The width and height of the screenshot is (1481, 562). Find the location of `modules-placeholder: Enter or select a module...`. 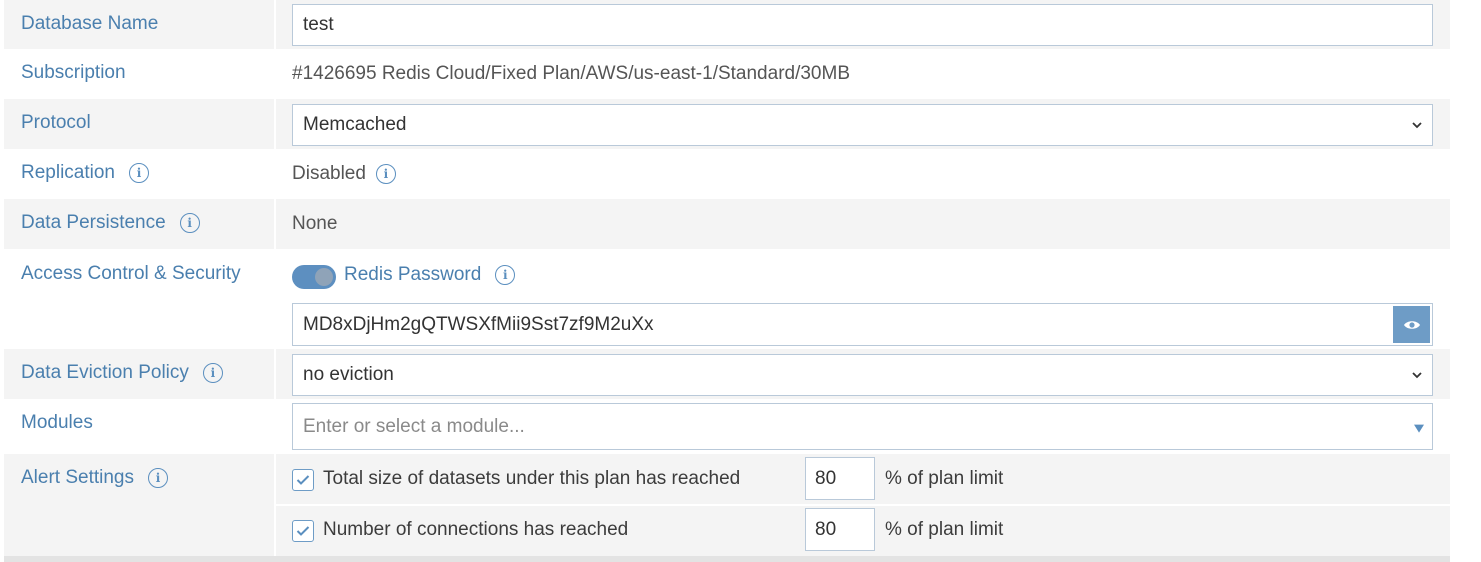

modules-placeholder: Enter or select a module... is located at coordinates (414, 426).